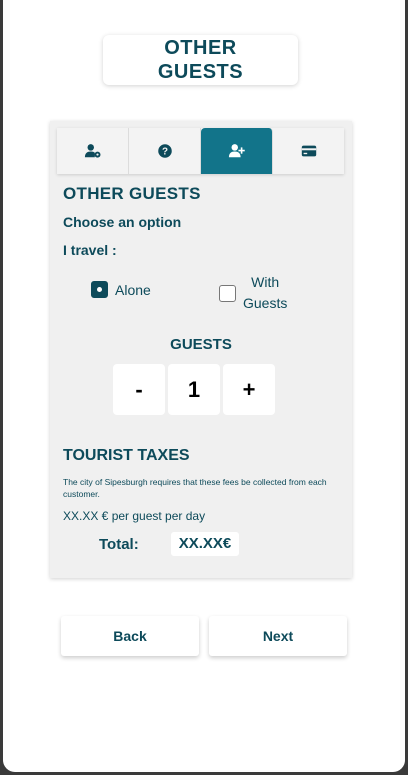 This screenshot has width=408, height=775. Describe the element at coordinates (130, 636) in the screenshot. I see `back-button: Back` at that location.